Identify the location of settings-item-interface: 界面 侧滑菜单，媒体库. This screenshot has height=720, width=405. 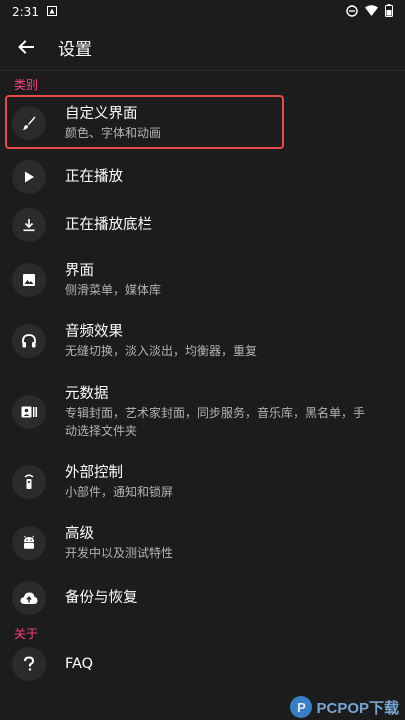
(202, 280).